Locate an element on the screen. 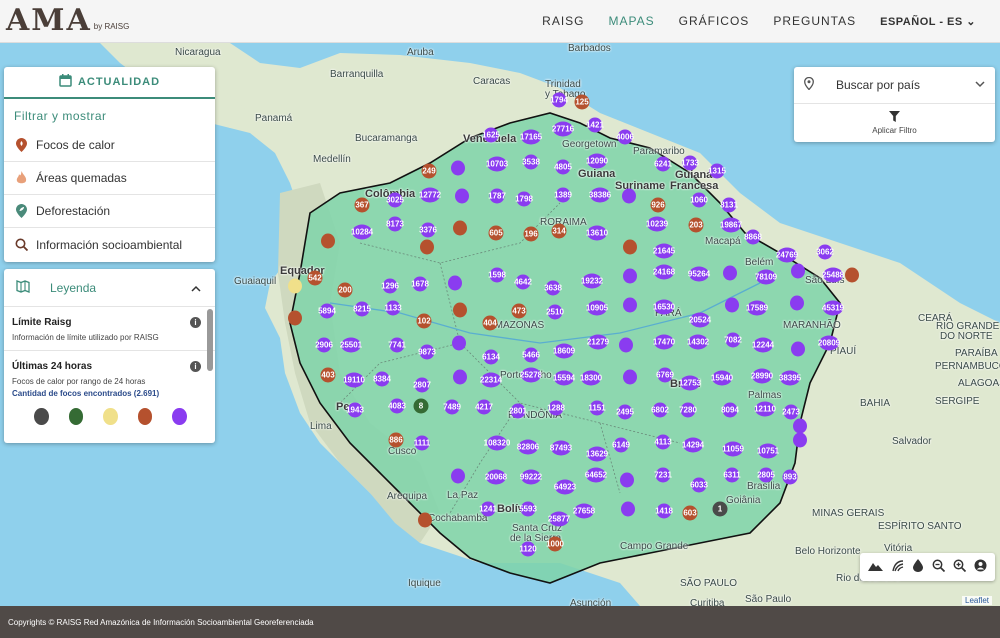 This screenshot has height=638, width=1000. fire-cluster-marker: 15940 is located at coordinates (722, 378).